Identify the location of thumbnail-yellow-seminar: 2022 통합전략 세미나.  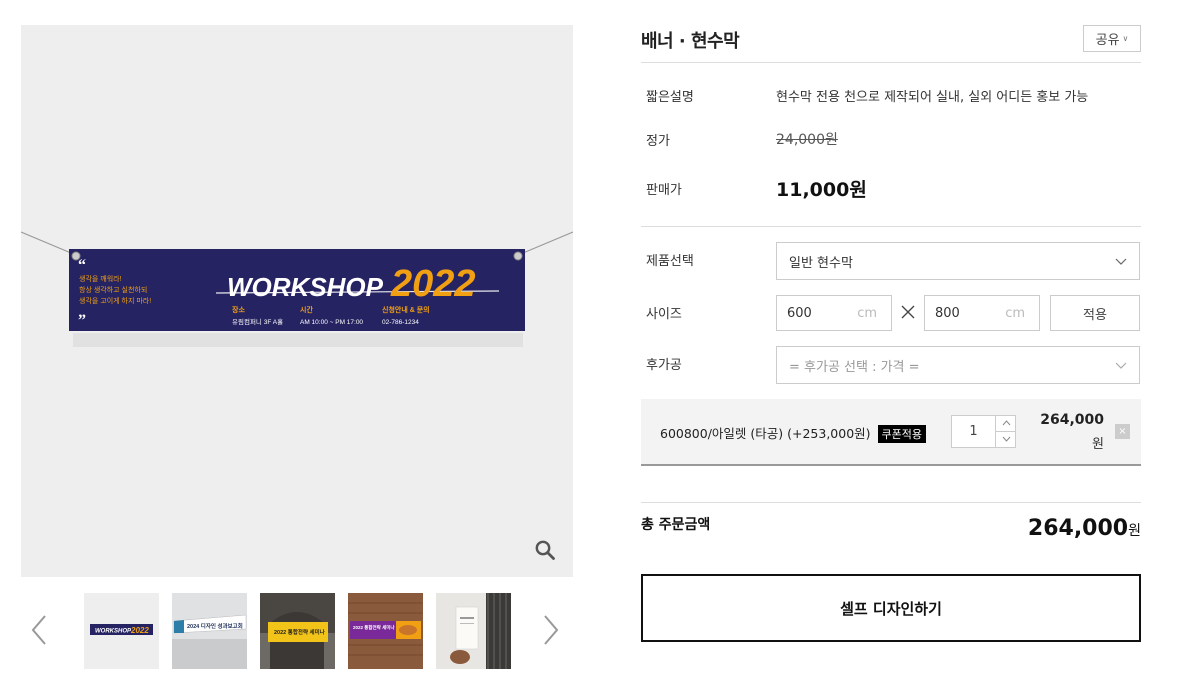
(297, 631).